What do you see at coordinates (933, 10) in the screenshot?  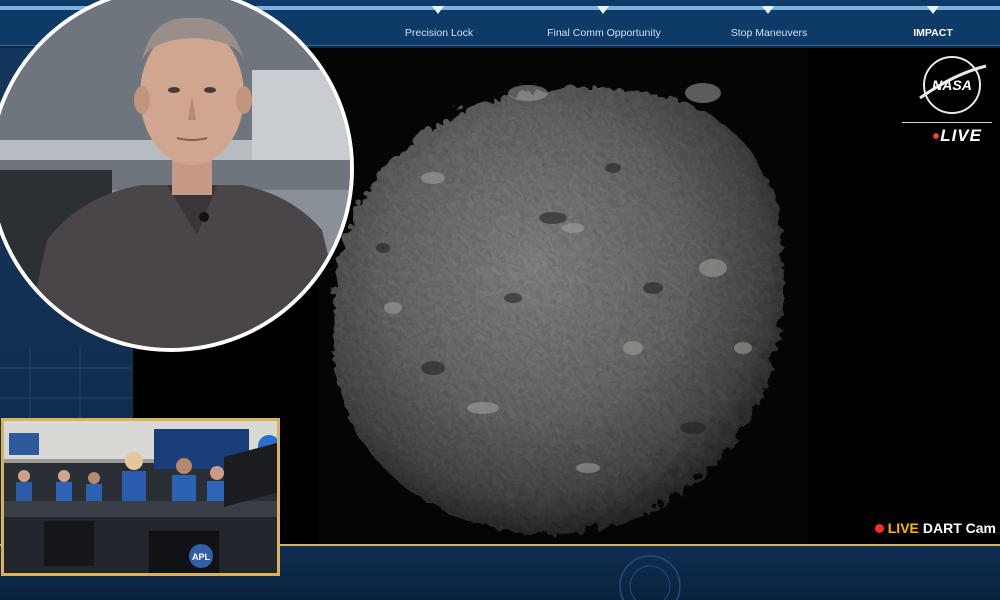 I see `timeline-marker-impact` at bounding box center [933, 10].